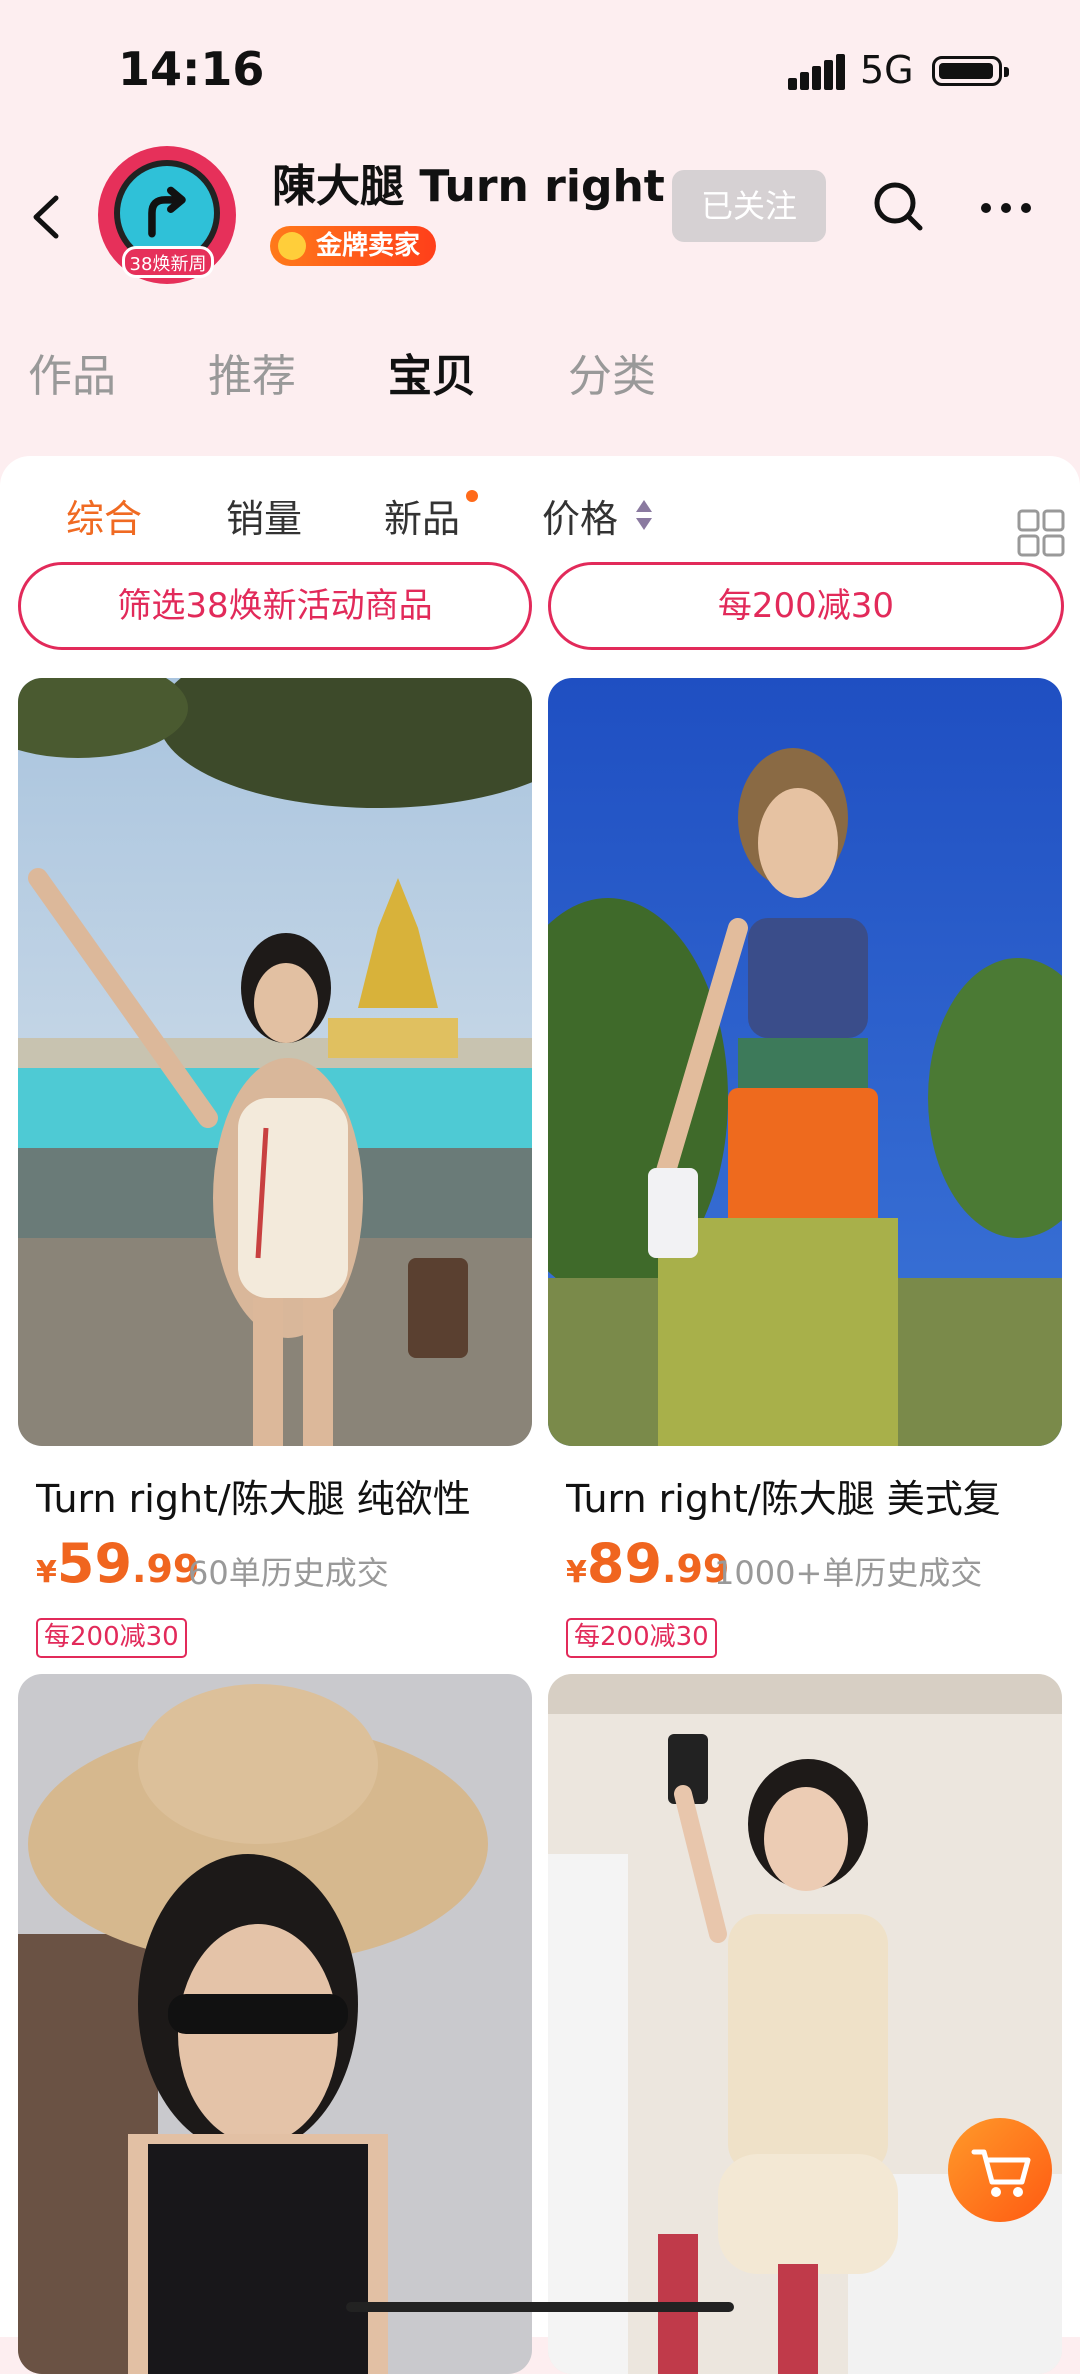  What do you see at coordinates (540, 2307) in the screenshot?
I see `home-indicator` at bounding box center [540, 2307].